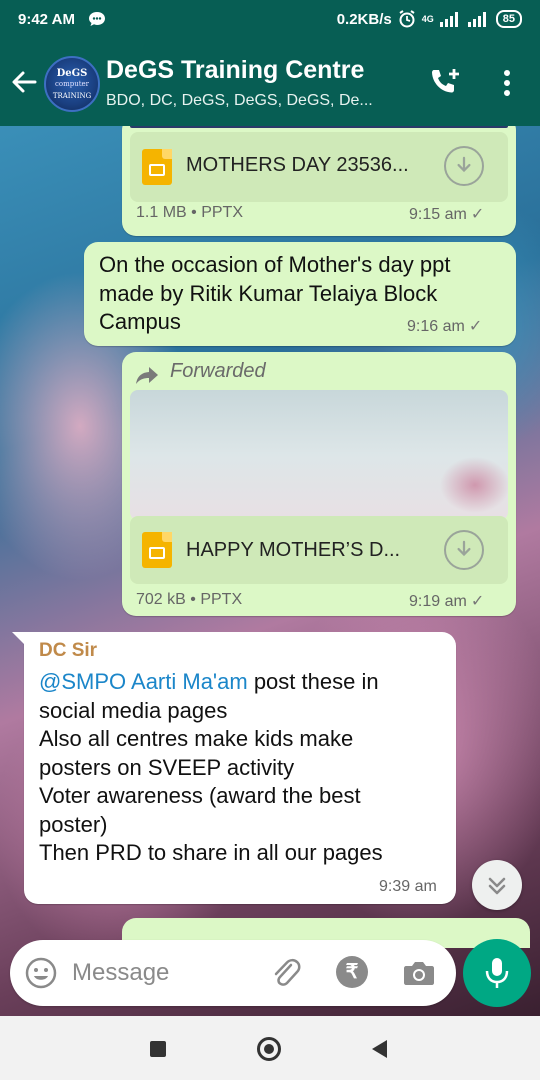 The height and width of the screenshot is (1080, 540). I want to click on text-fragment: post these in, so click(313, 681).